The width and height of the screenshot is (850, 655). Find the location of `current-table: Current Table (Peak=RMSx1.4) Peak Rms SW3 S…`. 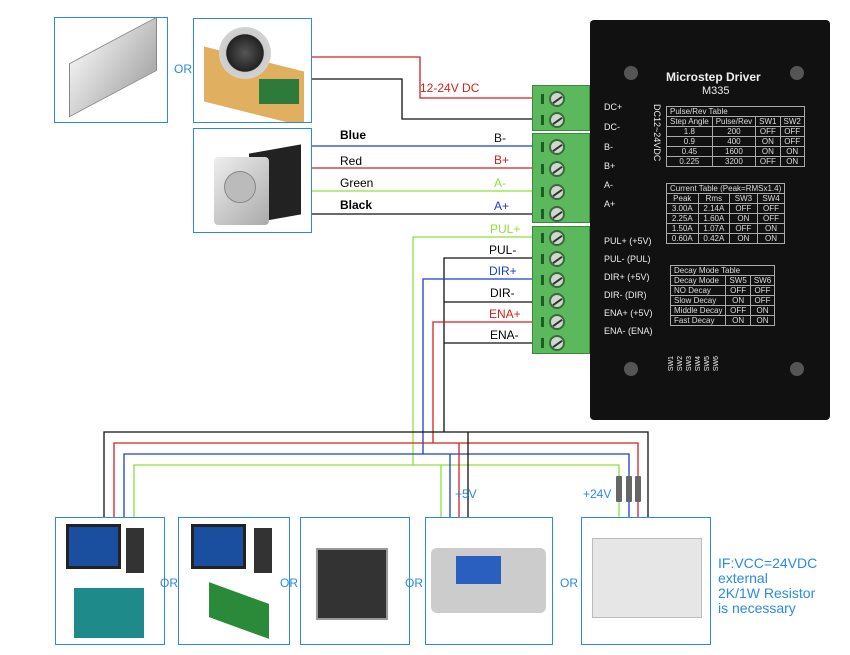

current-table: Current Table (Peak=RMSx1.4) Peak Rms SW3 S… is located at coordinates (725, 213).